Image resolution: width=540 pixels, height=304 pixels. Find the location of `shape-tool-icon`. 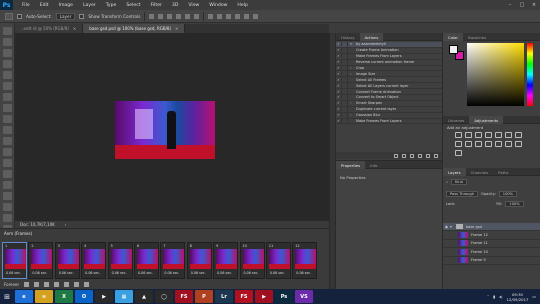

shape-tool-icon is located at coordinates (7, 218).